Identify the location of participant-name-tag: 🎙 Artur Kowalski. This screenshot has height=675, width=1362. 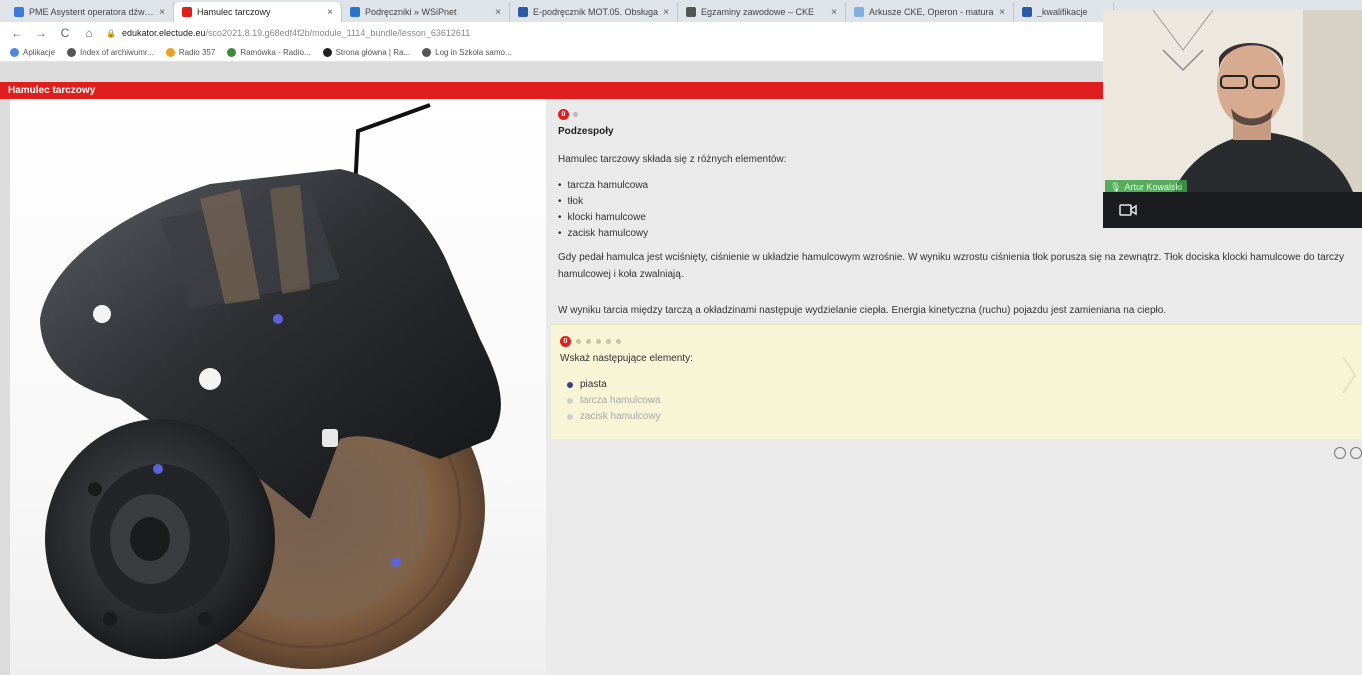
(1146, 186).